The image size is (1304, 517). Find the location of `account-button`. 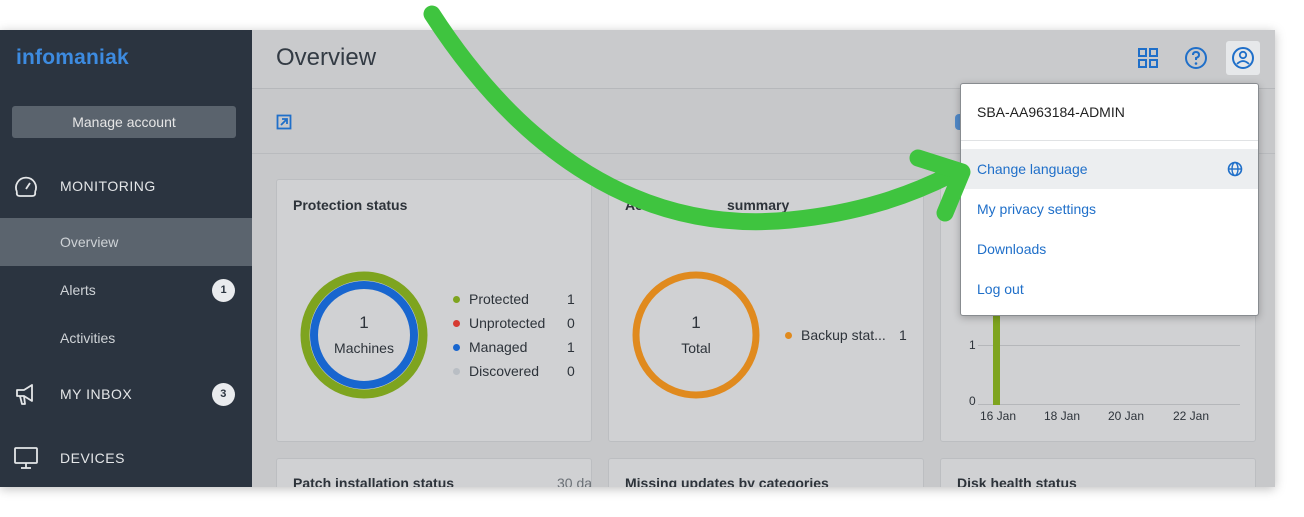

account-button is located at coordinates (1243, 58).